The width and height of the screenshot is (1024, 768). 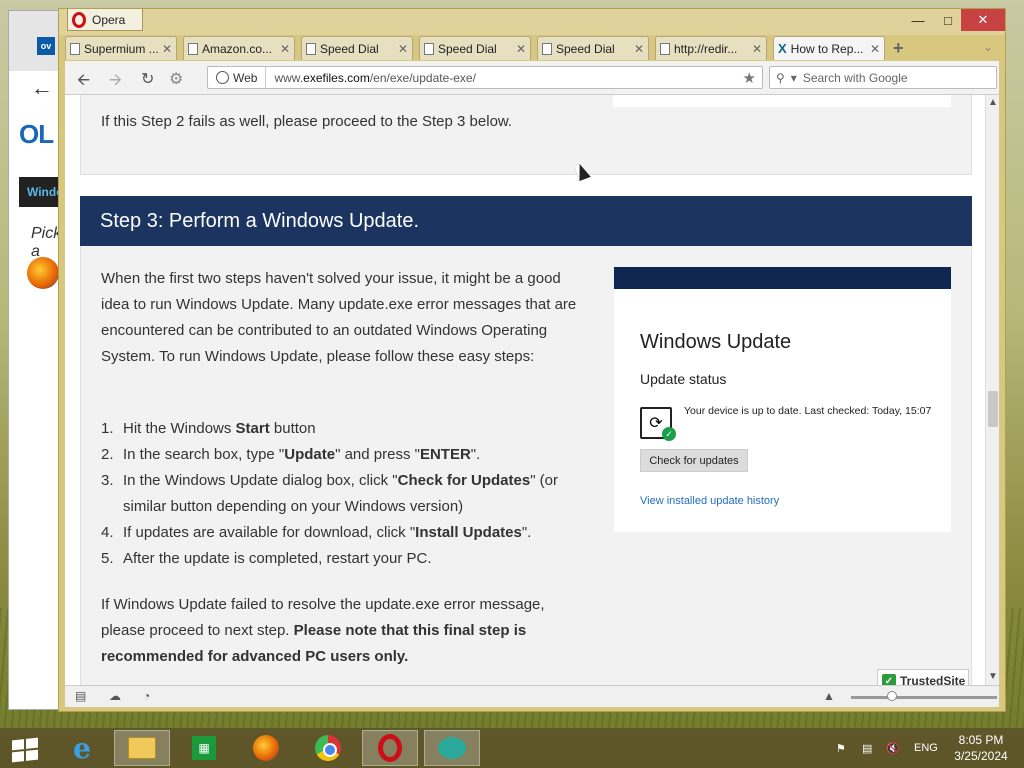 What do you see at coordinates (988, 47) in the screenshot?
I see `tab-menu-chevron-icon: ⌄` at bounding box center [988, 47].